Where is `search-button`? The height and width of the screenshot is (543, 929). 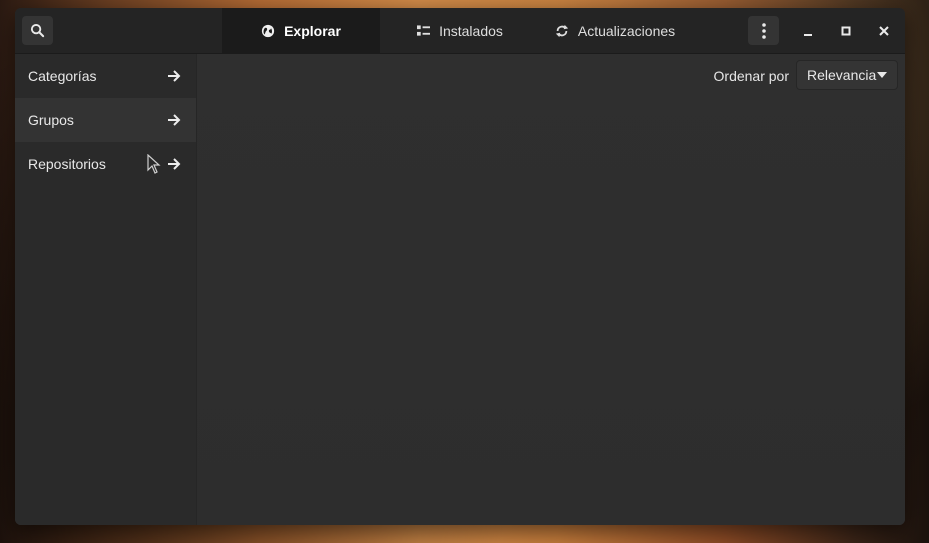 search-button is located at coordinates (37, 30).